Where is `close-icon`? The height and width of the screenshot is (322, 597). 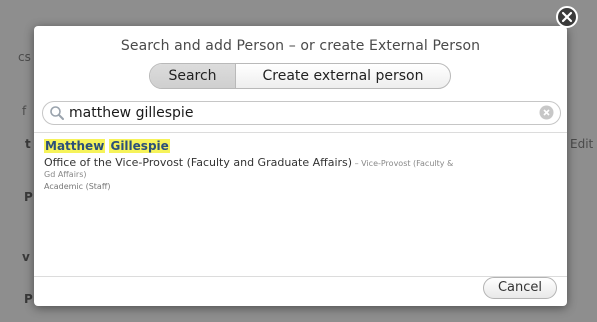
close-icon is located at coordinates (567, 17).